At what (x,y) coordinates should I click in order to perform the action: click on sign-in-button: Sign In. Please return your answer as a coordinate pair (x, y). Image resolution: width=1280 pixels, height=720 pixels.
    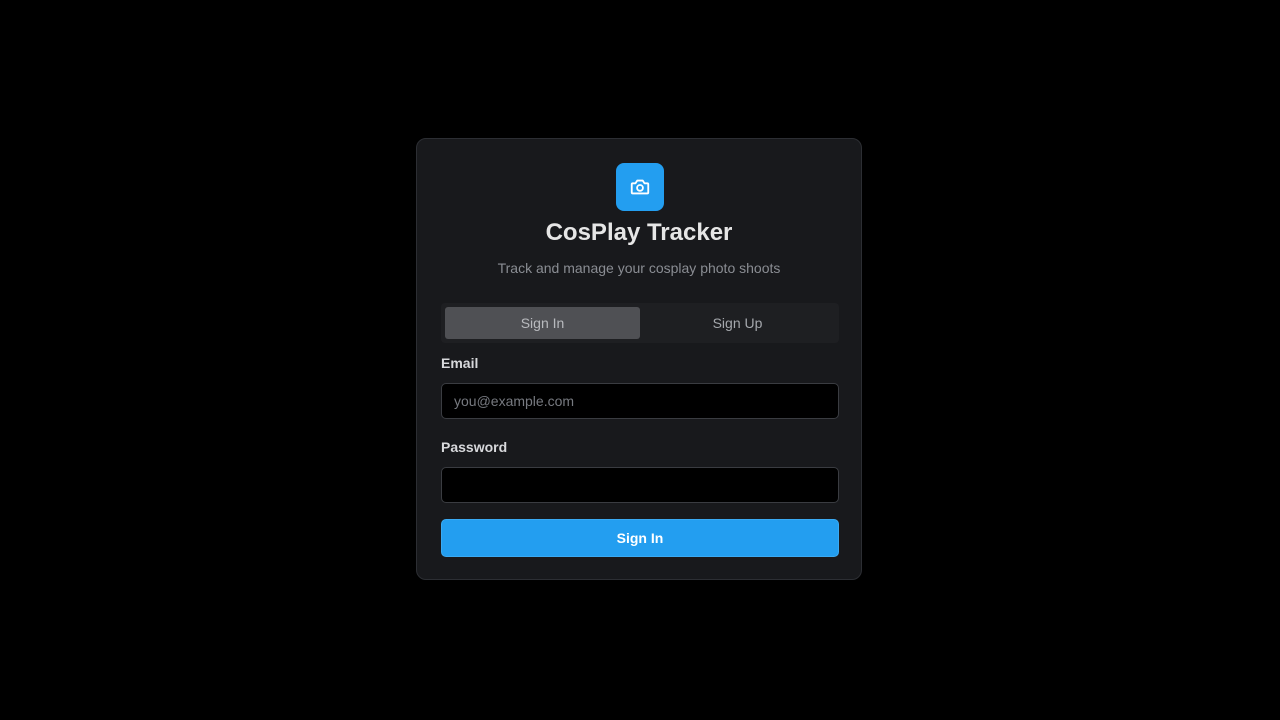
    Looking at the image, I should click on (640, 538).